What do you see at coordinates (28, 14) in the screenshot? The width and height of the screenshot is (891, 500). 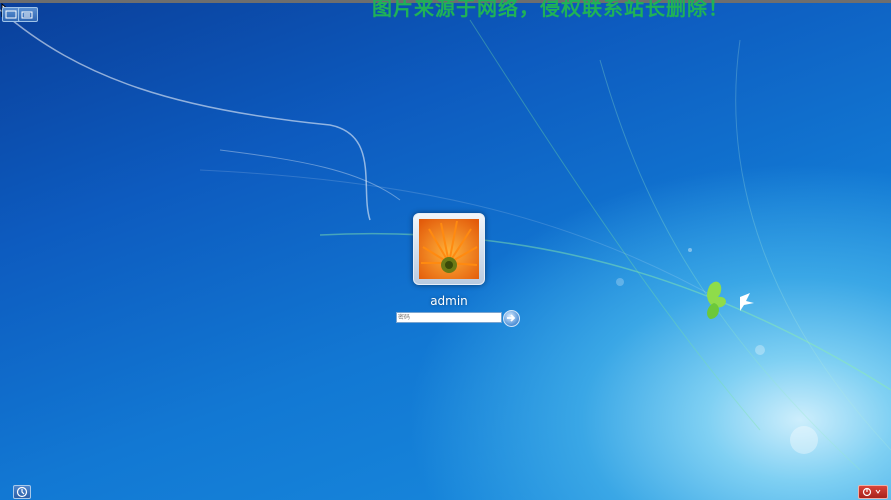 I see `keyboard-icon` at bounding box center [28, 14].